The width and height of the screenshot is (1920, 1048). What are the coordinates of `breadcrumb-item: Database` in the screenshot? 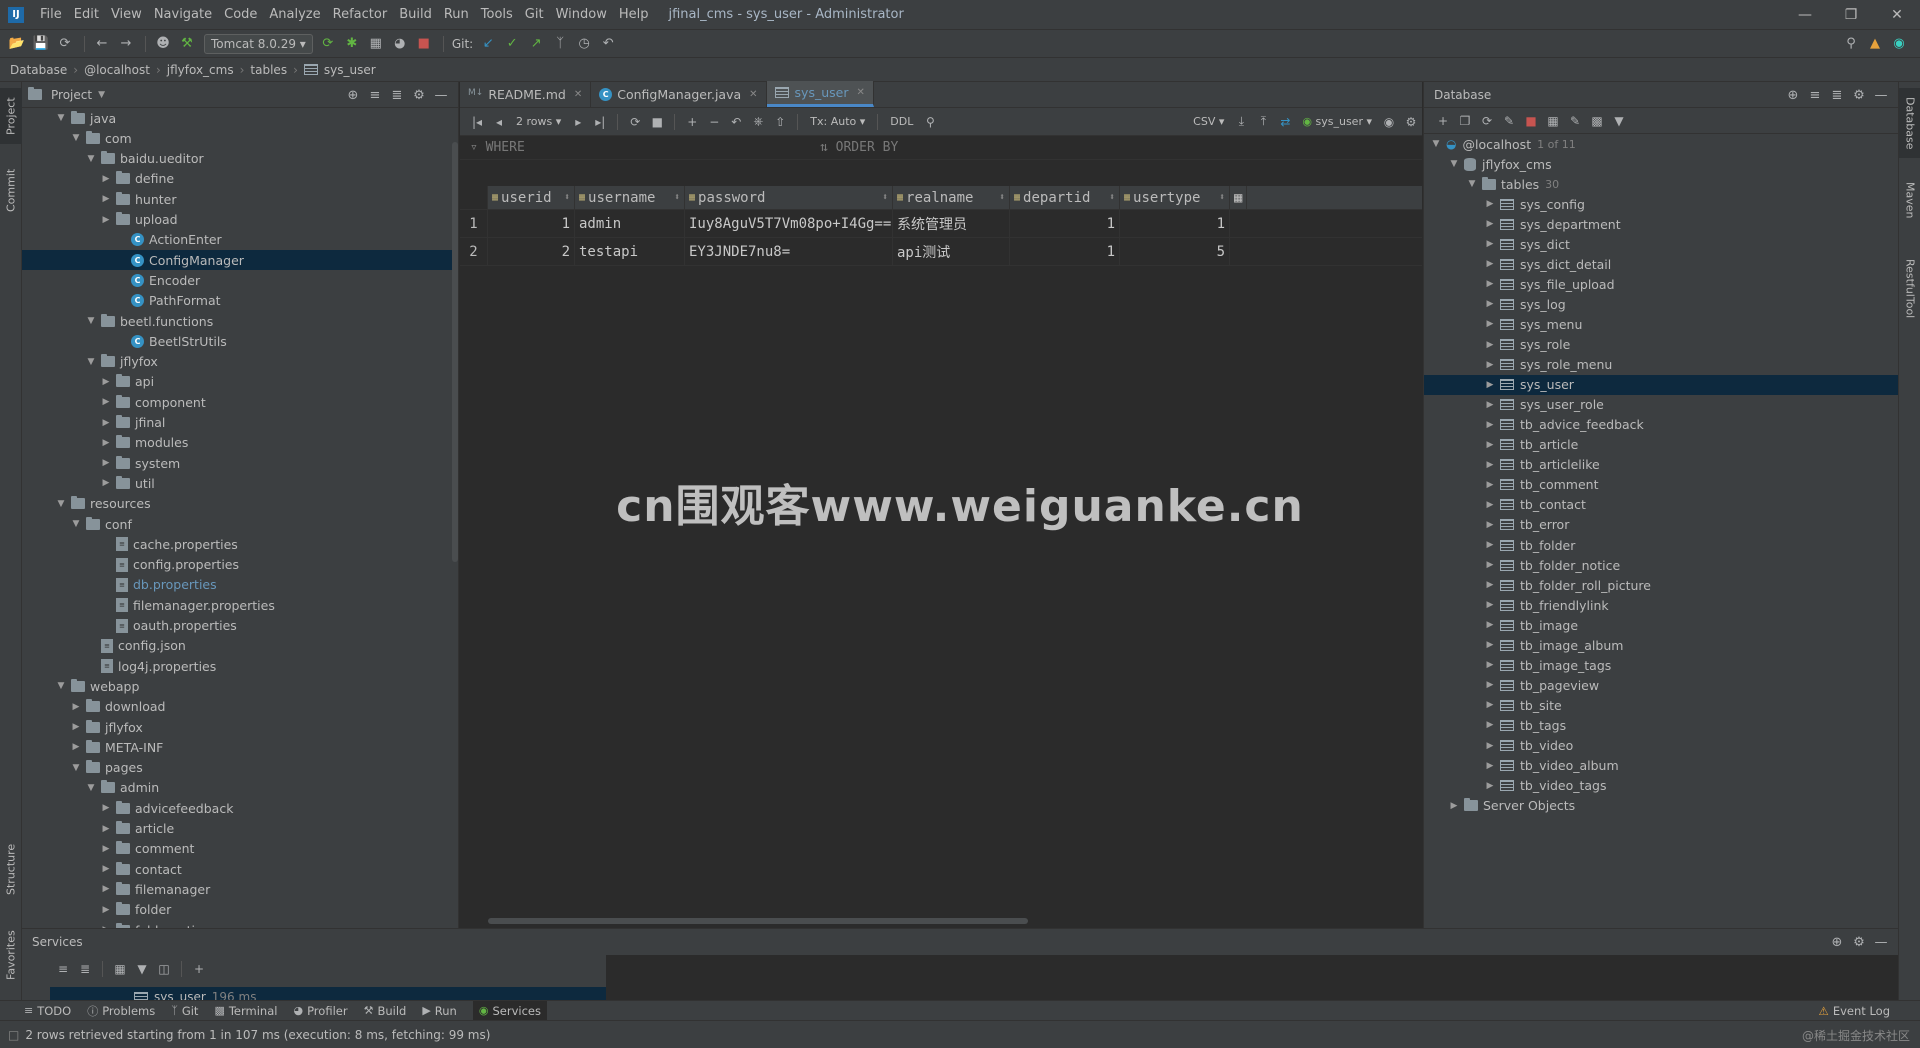 It's located at (38, 70).